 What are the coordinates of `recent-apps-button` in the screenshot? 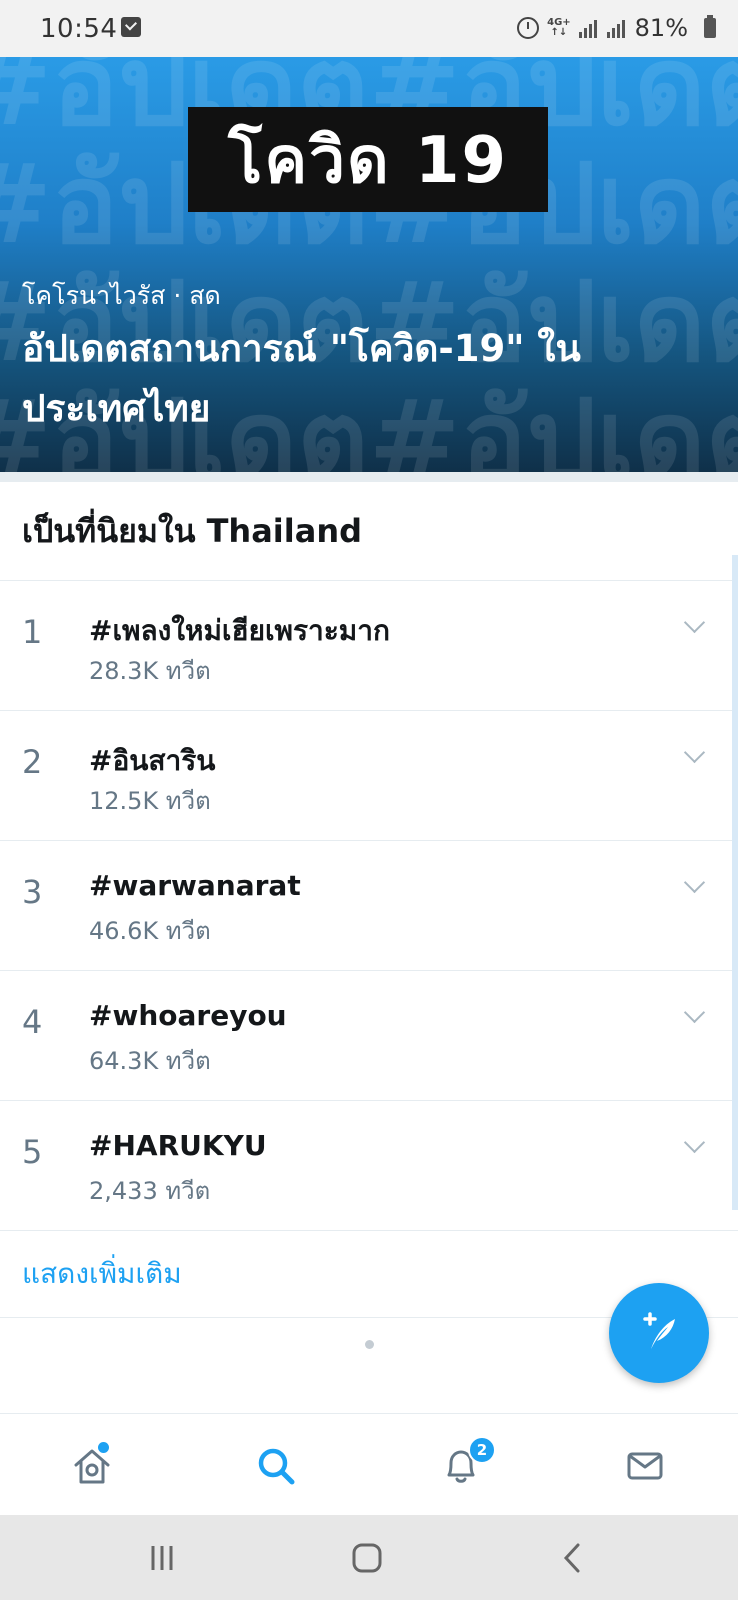 It's located at (162, 1558).